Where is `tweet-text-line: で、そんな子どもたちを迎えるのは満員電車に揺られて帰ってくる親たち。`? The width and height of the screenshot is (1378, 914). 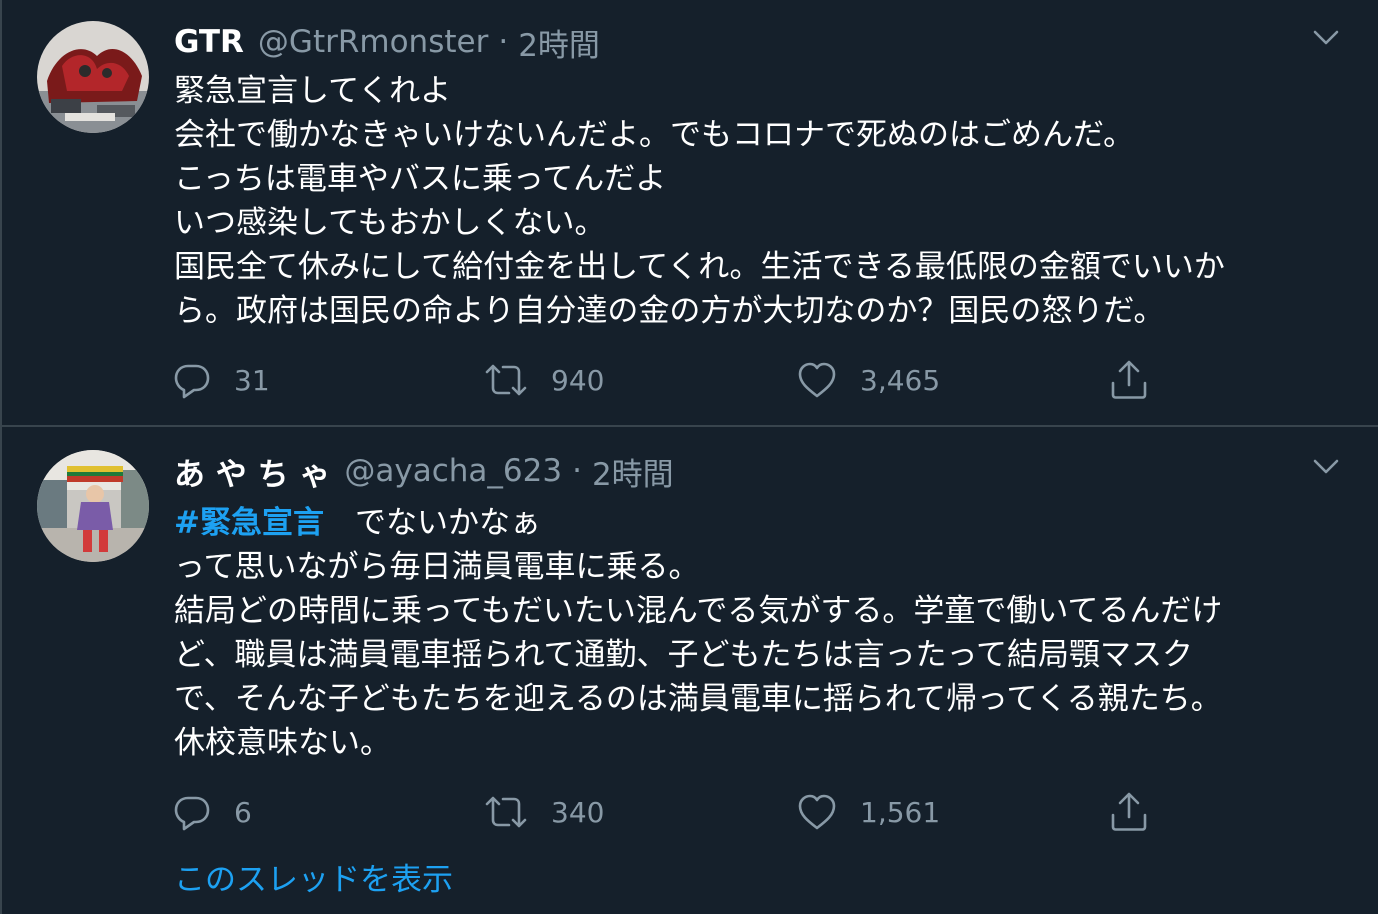
tweet-text-line: で、そんな子どもたちを迎えるのは満員電車に揺られて帰ってくる親たち。 is located at coordinates (698, 699).